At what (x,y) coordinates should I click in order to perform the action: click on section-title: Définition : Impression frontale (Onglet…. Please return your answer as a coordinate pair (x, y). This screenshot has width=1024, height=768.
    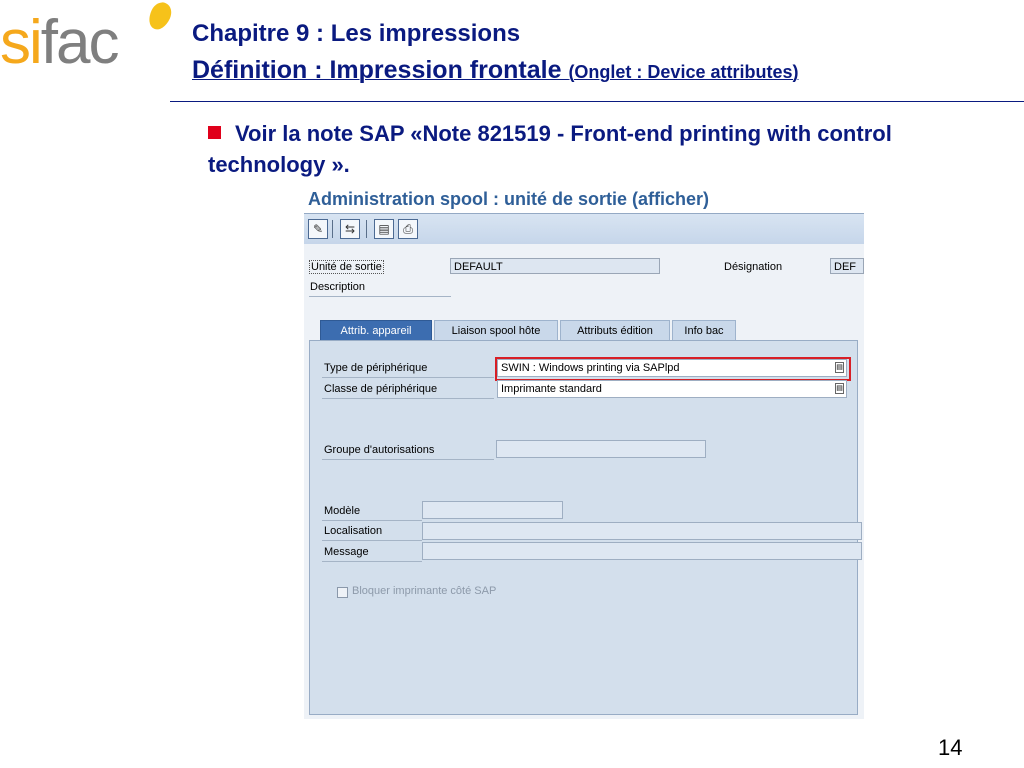
    Looking at the image, I should click on (495, 70).